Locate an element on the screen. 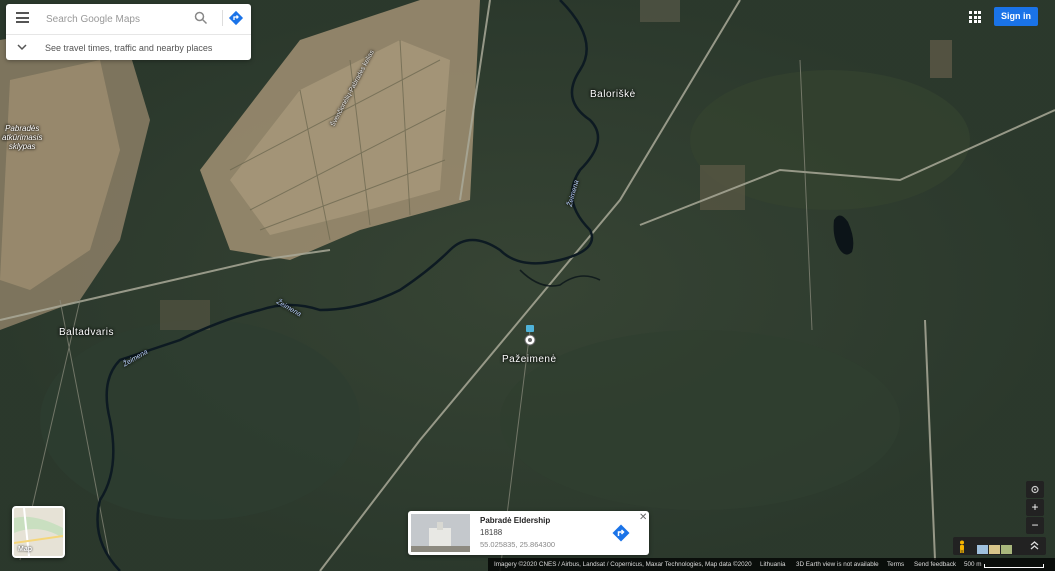  place-postal-code: 18188 is located at coordinates (491, 532).